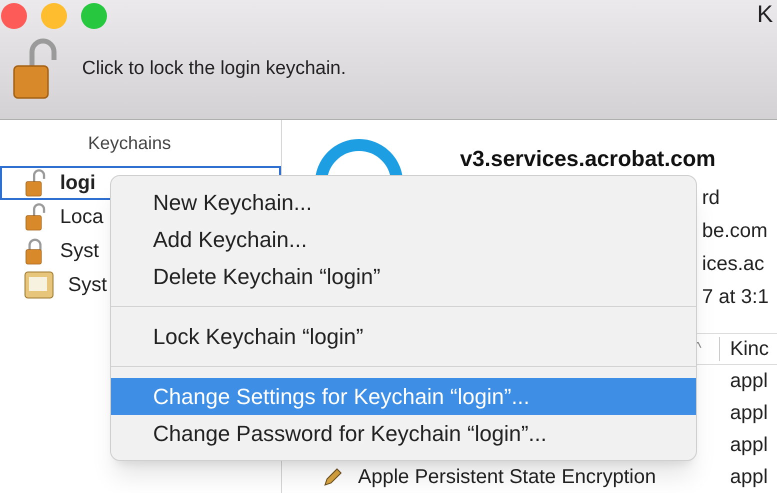  Describe the element at coordinates (735, 297) in the screenshot. I see `detail-text: 7 at 3:1` at that location.